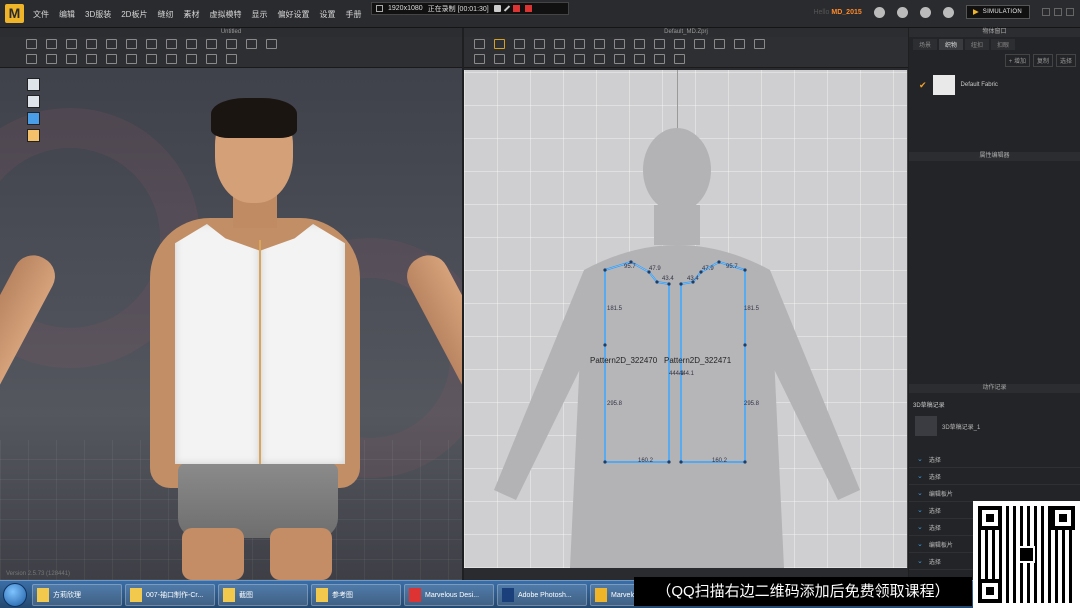  What do you see at coordinates (997, 12) in the screenshot?
I see `simulation-button: SIMULATION` at bounding box center [997, 12].